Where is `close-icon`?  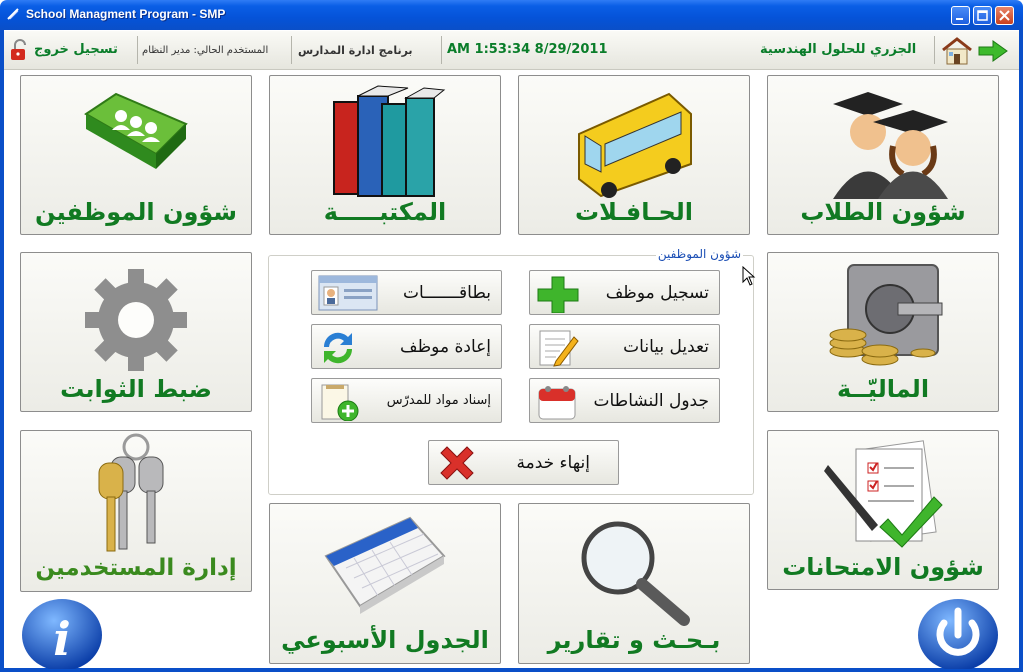 close-icon is located at coordinates (1004, 15).